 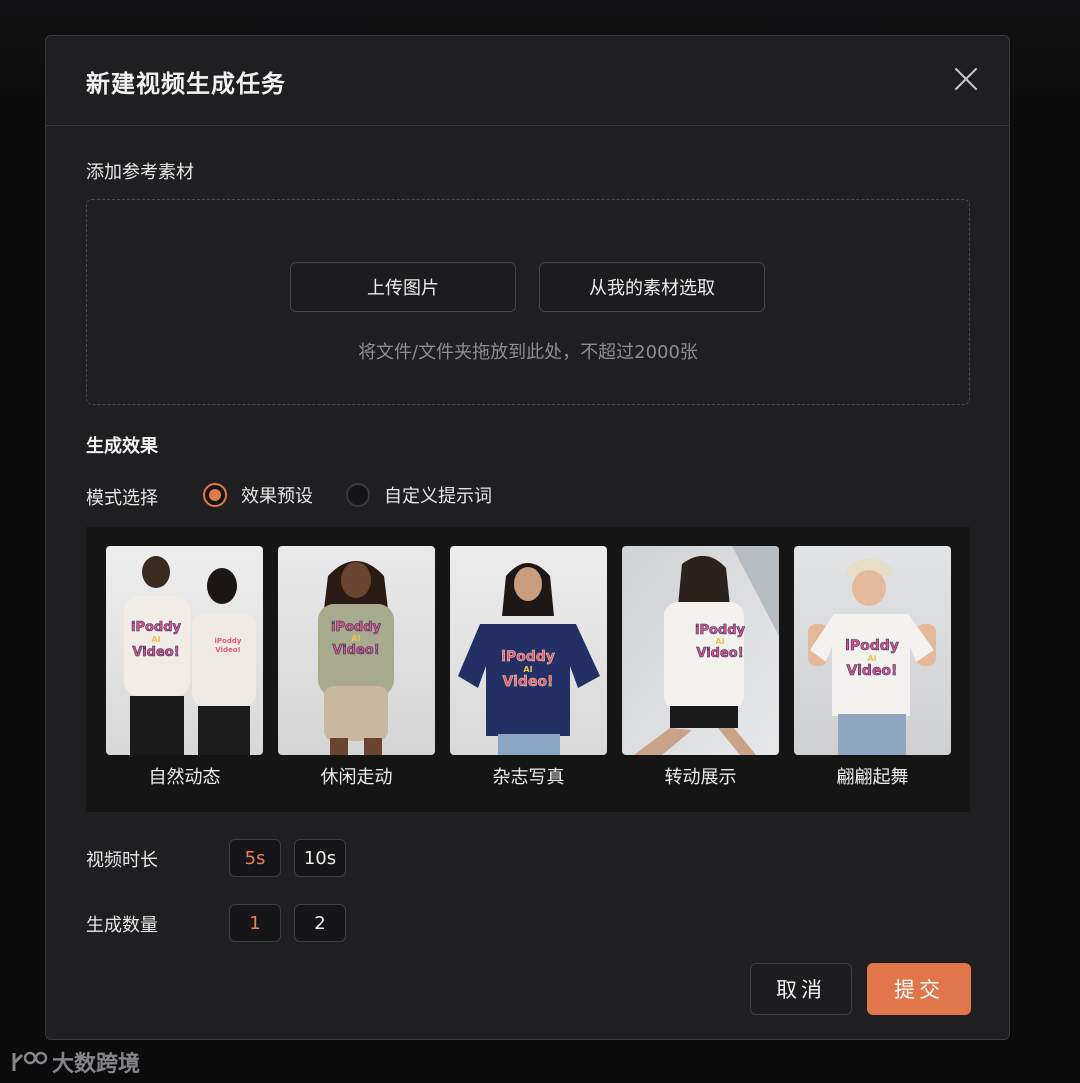 I want to click on select-from-library-button: 从我的素材选取, so click(x=652, y=287).